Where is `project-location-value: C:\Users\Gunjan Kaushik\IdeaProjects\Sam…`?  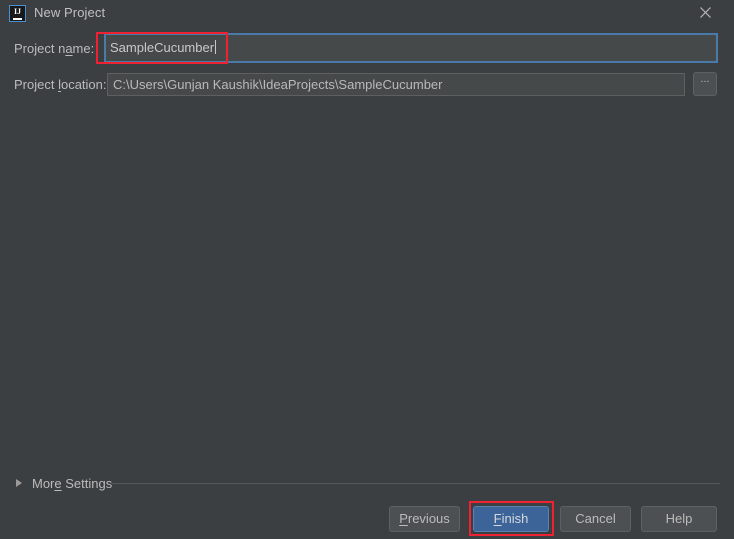
project-location-value: C:\Users\Gunjan Kaushik\IdeaProjects\Sam… is located at coordinates (278, 84).